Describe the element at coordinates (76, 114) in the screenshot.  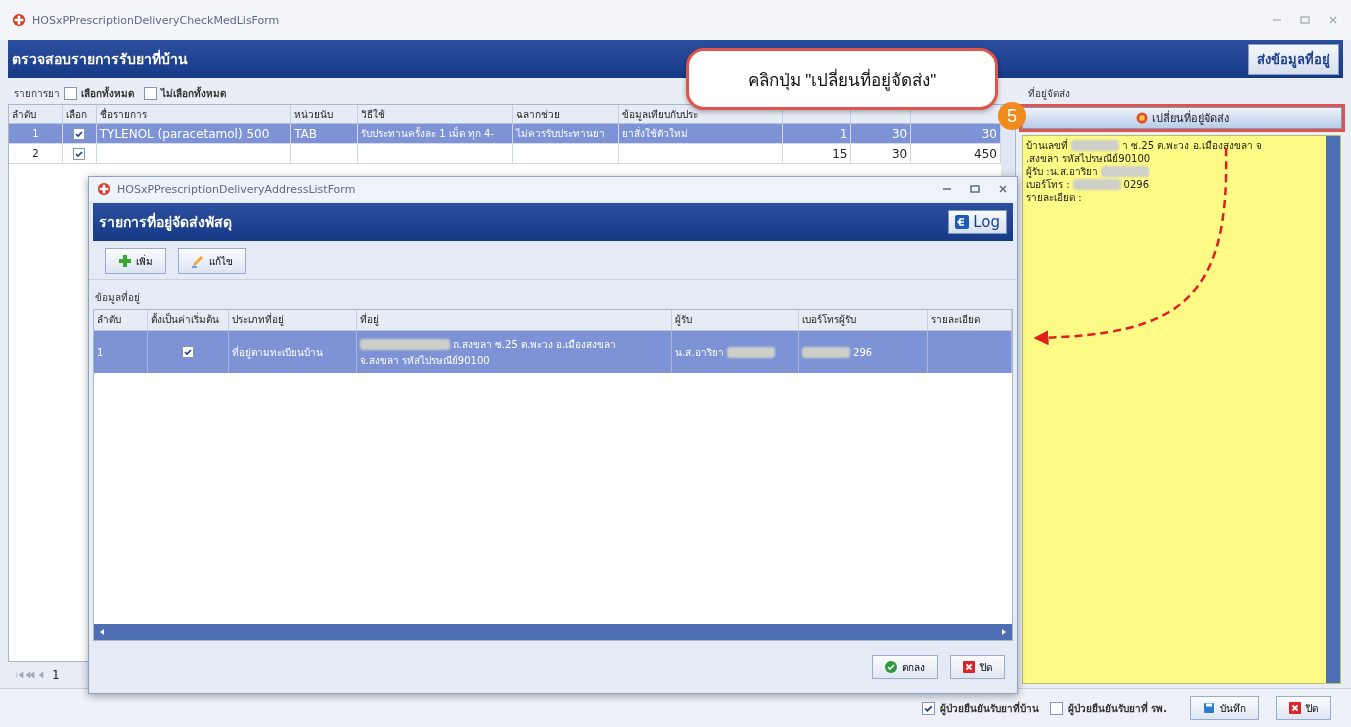
I see `column-header: เลือก` at that location.